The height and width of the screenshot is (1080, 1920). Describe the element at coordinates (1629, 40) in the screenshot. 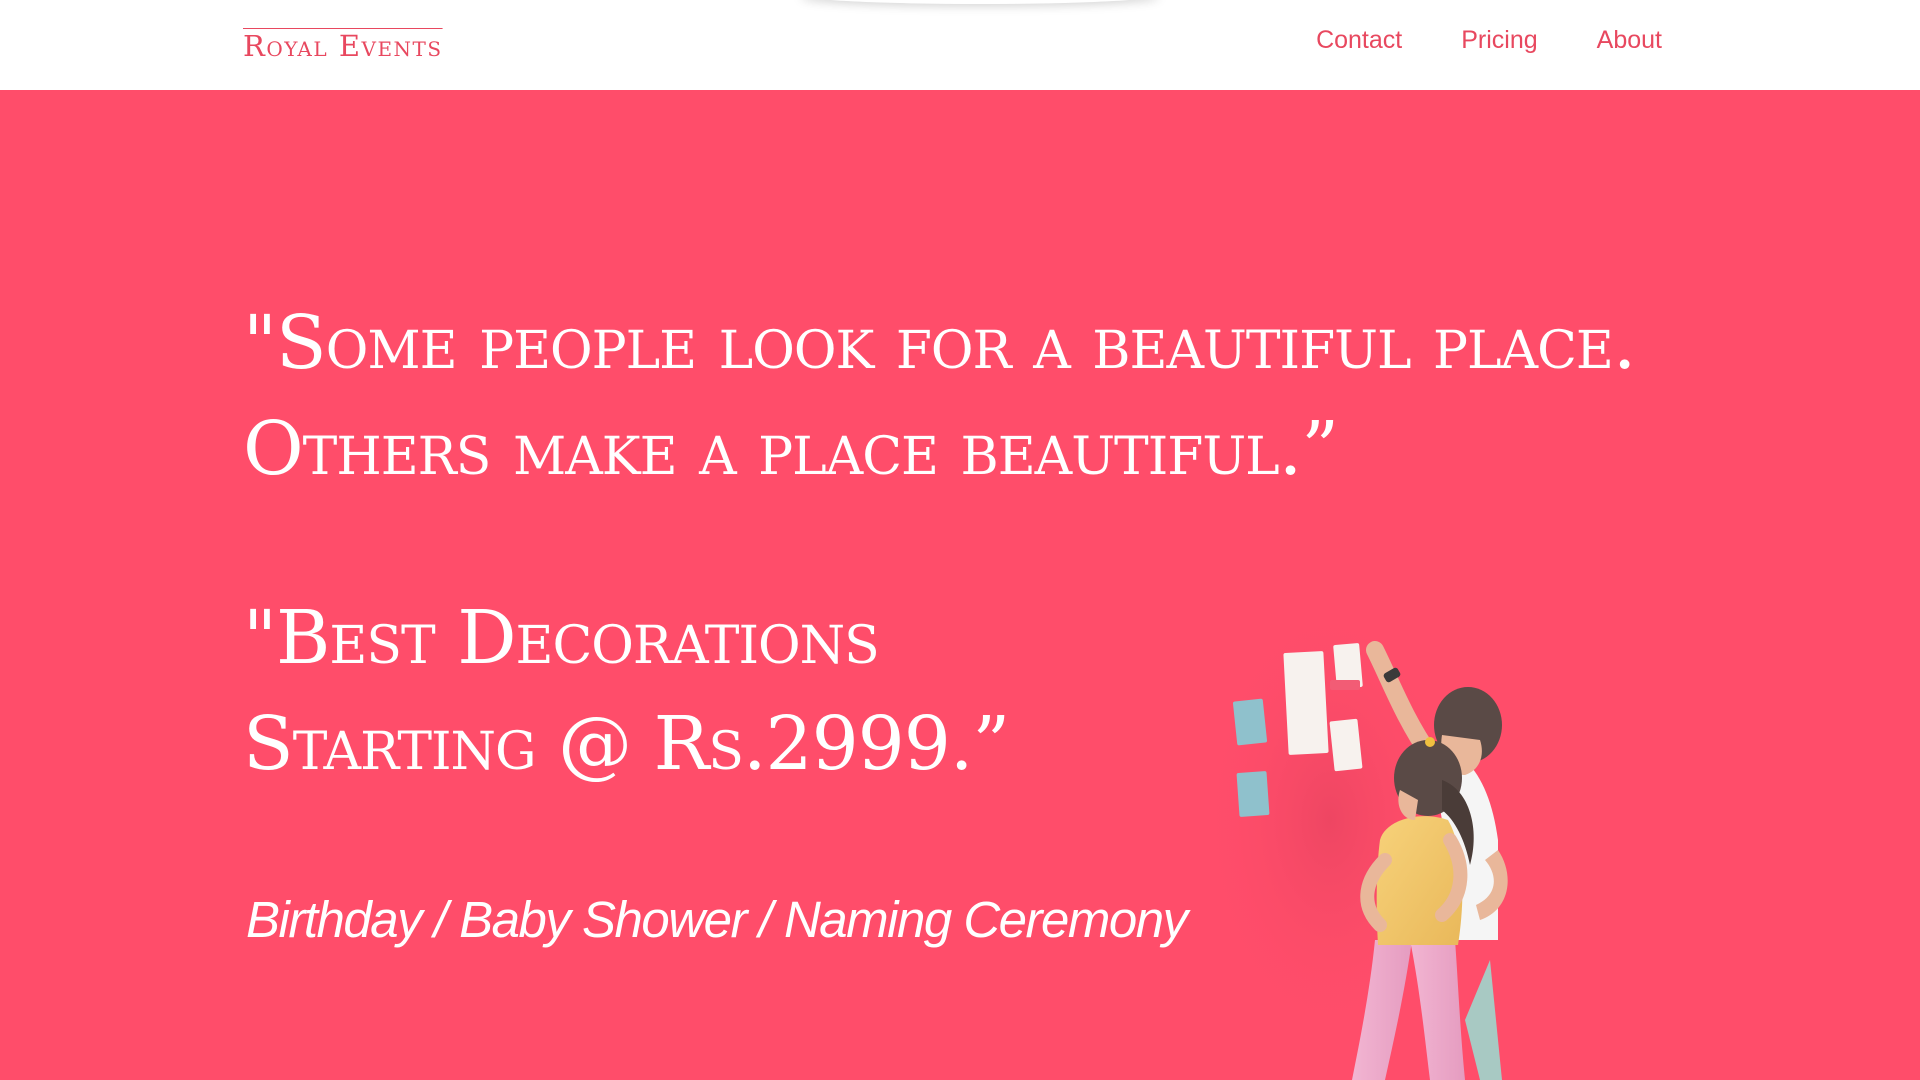

I see `nav-link-about: About` at that location.